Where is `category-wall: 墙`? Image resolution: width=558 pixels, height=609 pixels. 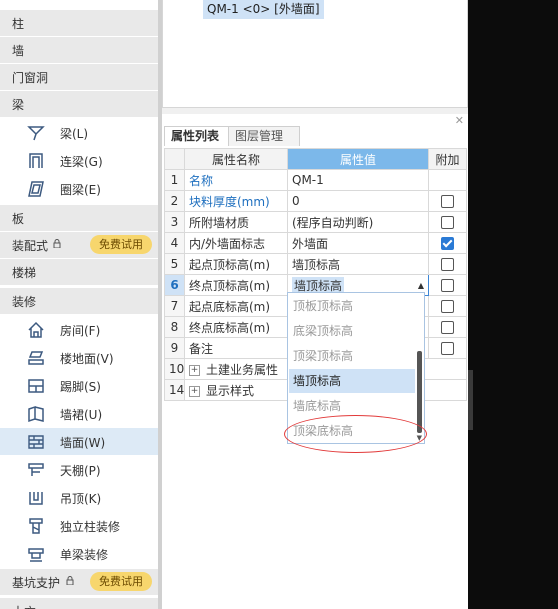
category-wall: 墙 is located at coordinates (79, 50).